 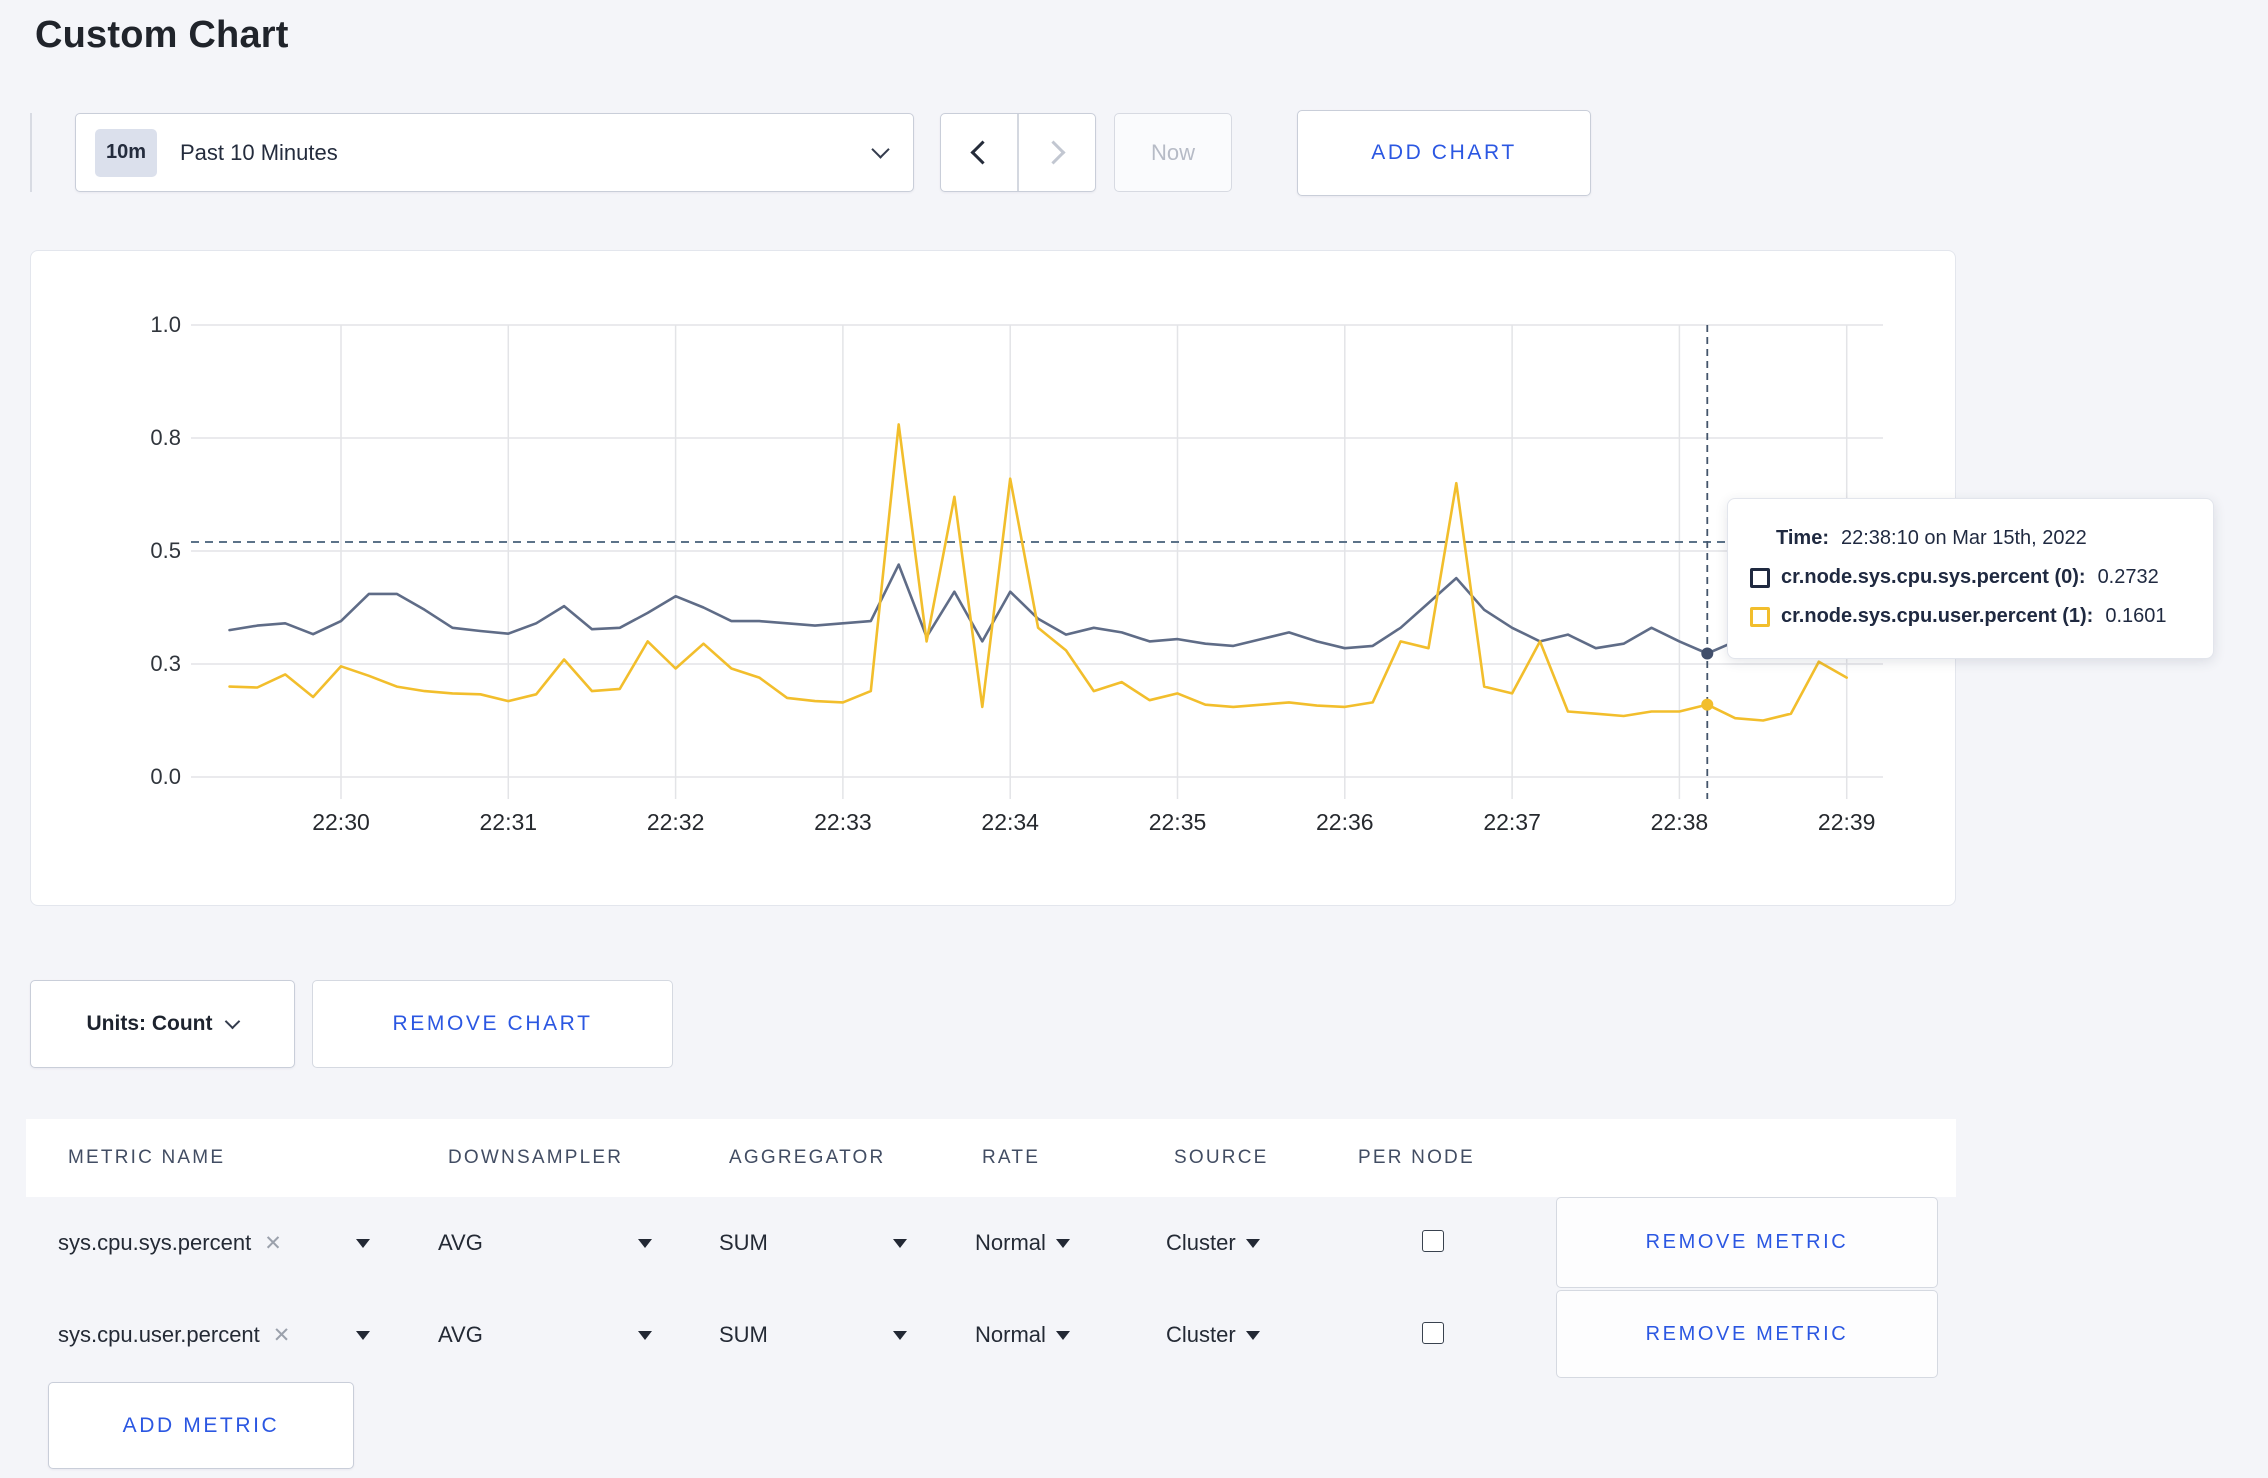 I want to click on series-swatch-sys-icon, so click(x=1760, y=577).